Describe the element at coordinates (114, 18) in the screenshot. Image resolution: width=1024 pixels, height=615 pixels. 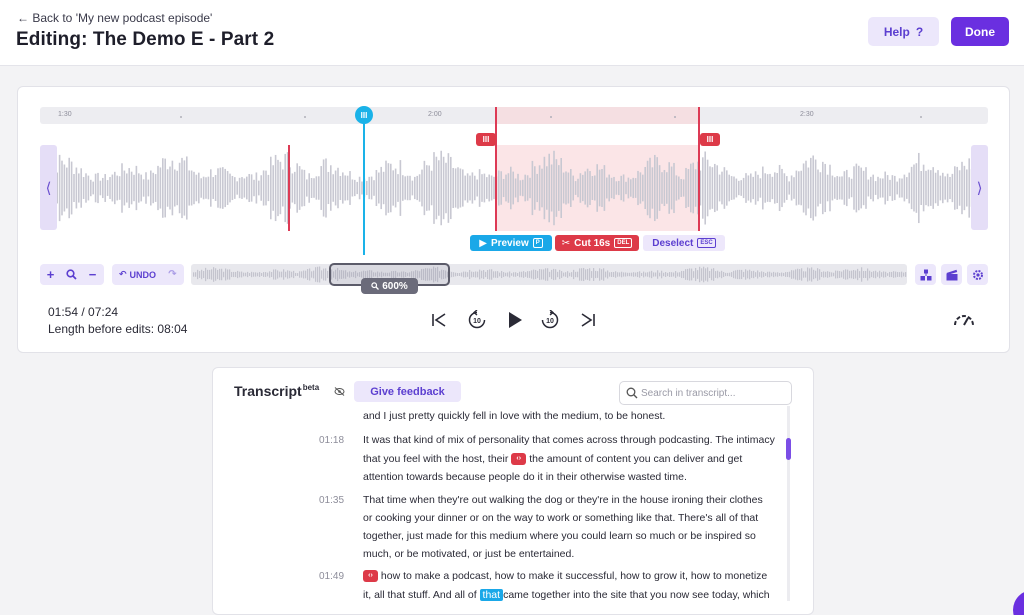
I see `back-link: ← Back to 'My new podcast episode'` at that location.